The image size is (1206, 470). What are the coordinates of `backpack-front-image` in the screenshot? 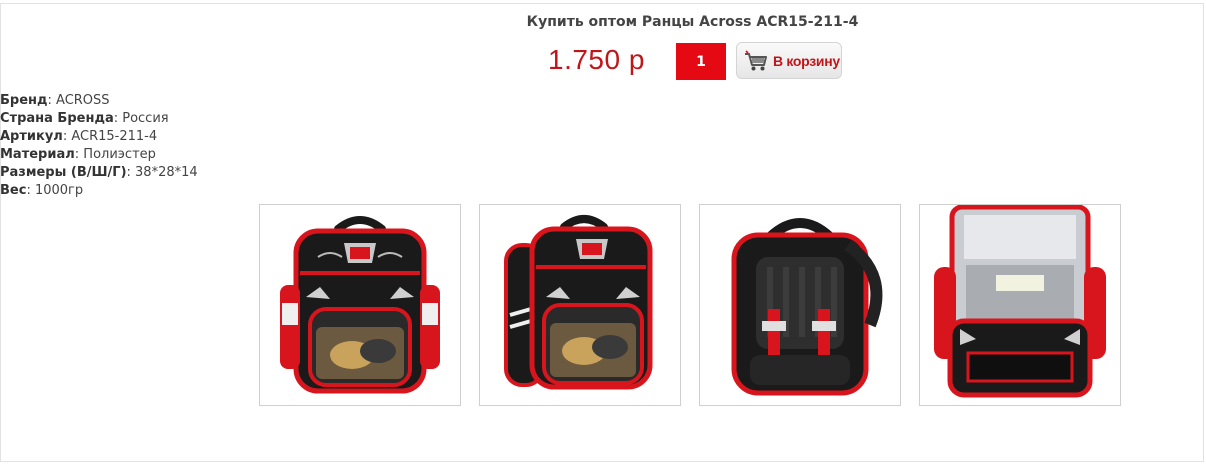 It's located at (360, 305).